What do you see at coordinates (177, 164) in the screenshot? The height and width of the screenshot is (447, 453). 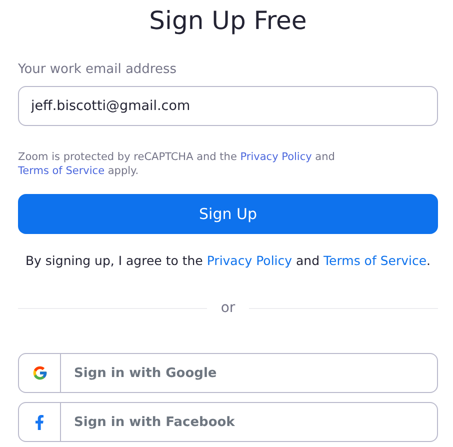 I see `recaptcha-notice: Zoom is protected by reCAPTCHA and the Privacy Policy and Terms of Service apply.` at bounding box center [177, 164].